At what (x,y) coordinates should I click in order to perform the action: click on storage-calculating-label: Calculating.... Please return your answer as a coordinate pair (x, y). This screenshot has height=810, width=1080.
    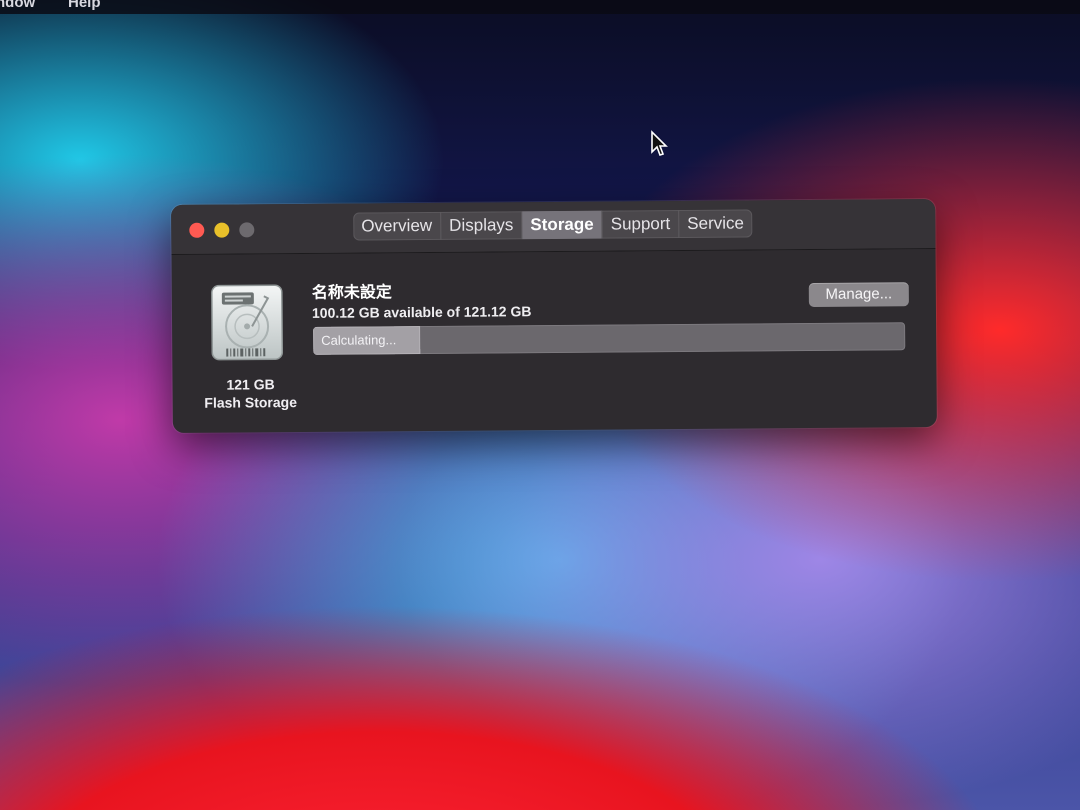
    Looking at the image, I should click on (359, 340).